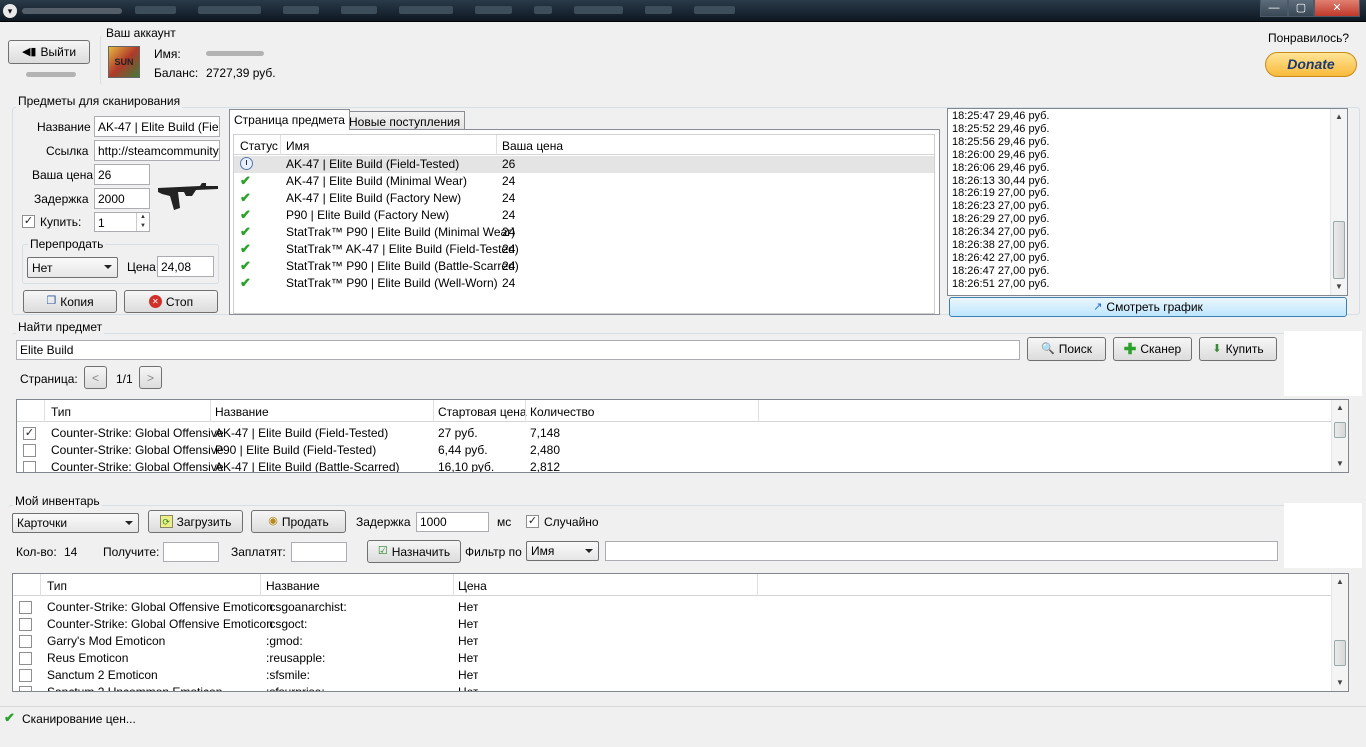  Describe the element at coordinates (1339, 632) in the screenshot. I see `inventory-scrollbar: ▲ ▼` at that location.